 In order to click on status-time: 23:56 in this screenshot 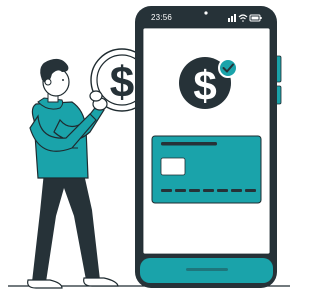, I will do `click(162, 17)`.